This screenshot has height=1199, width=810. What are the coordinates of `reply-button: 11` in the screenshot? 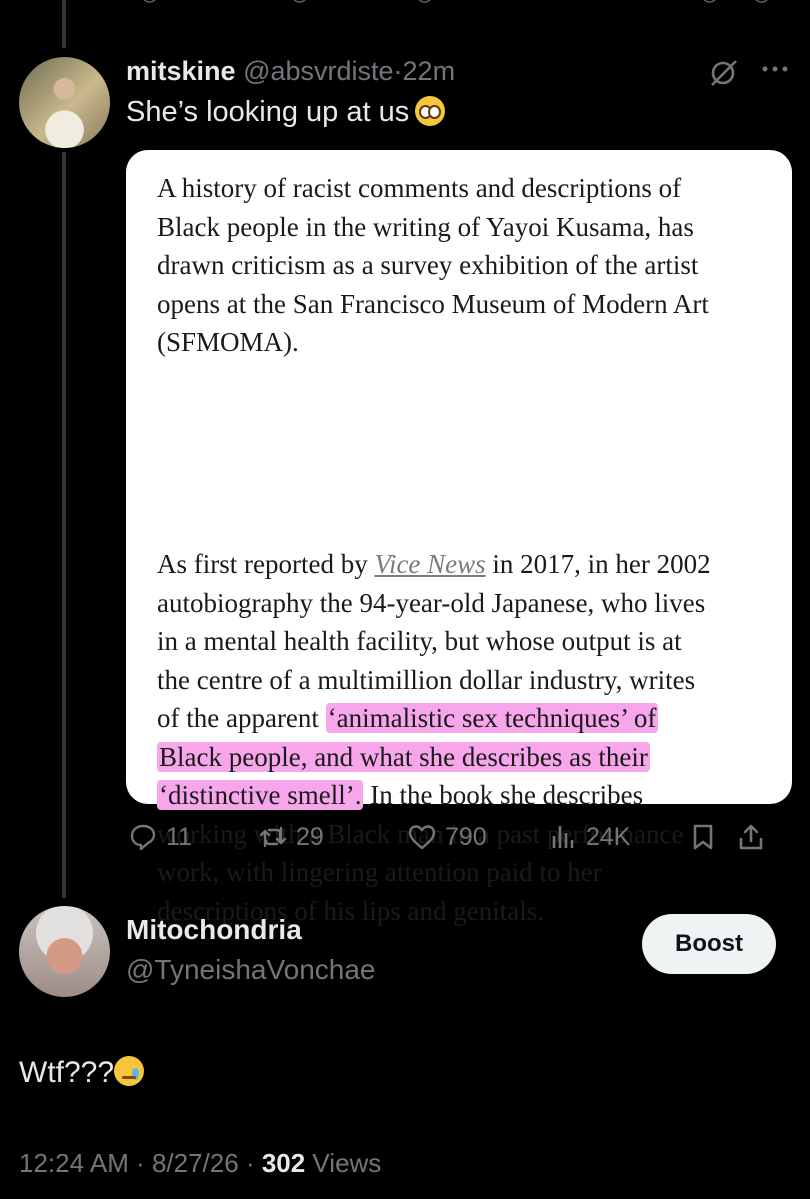 It's located at (160, 837).